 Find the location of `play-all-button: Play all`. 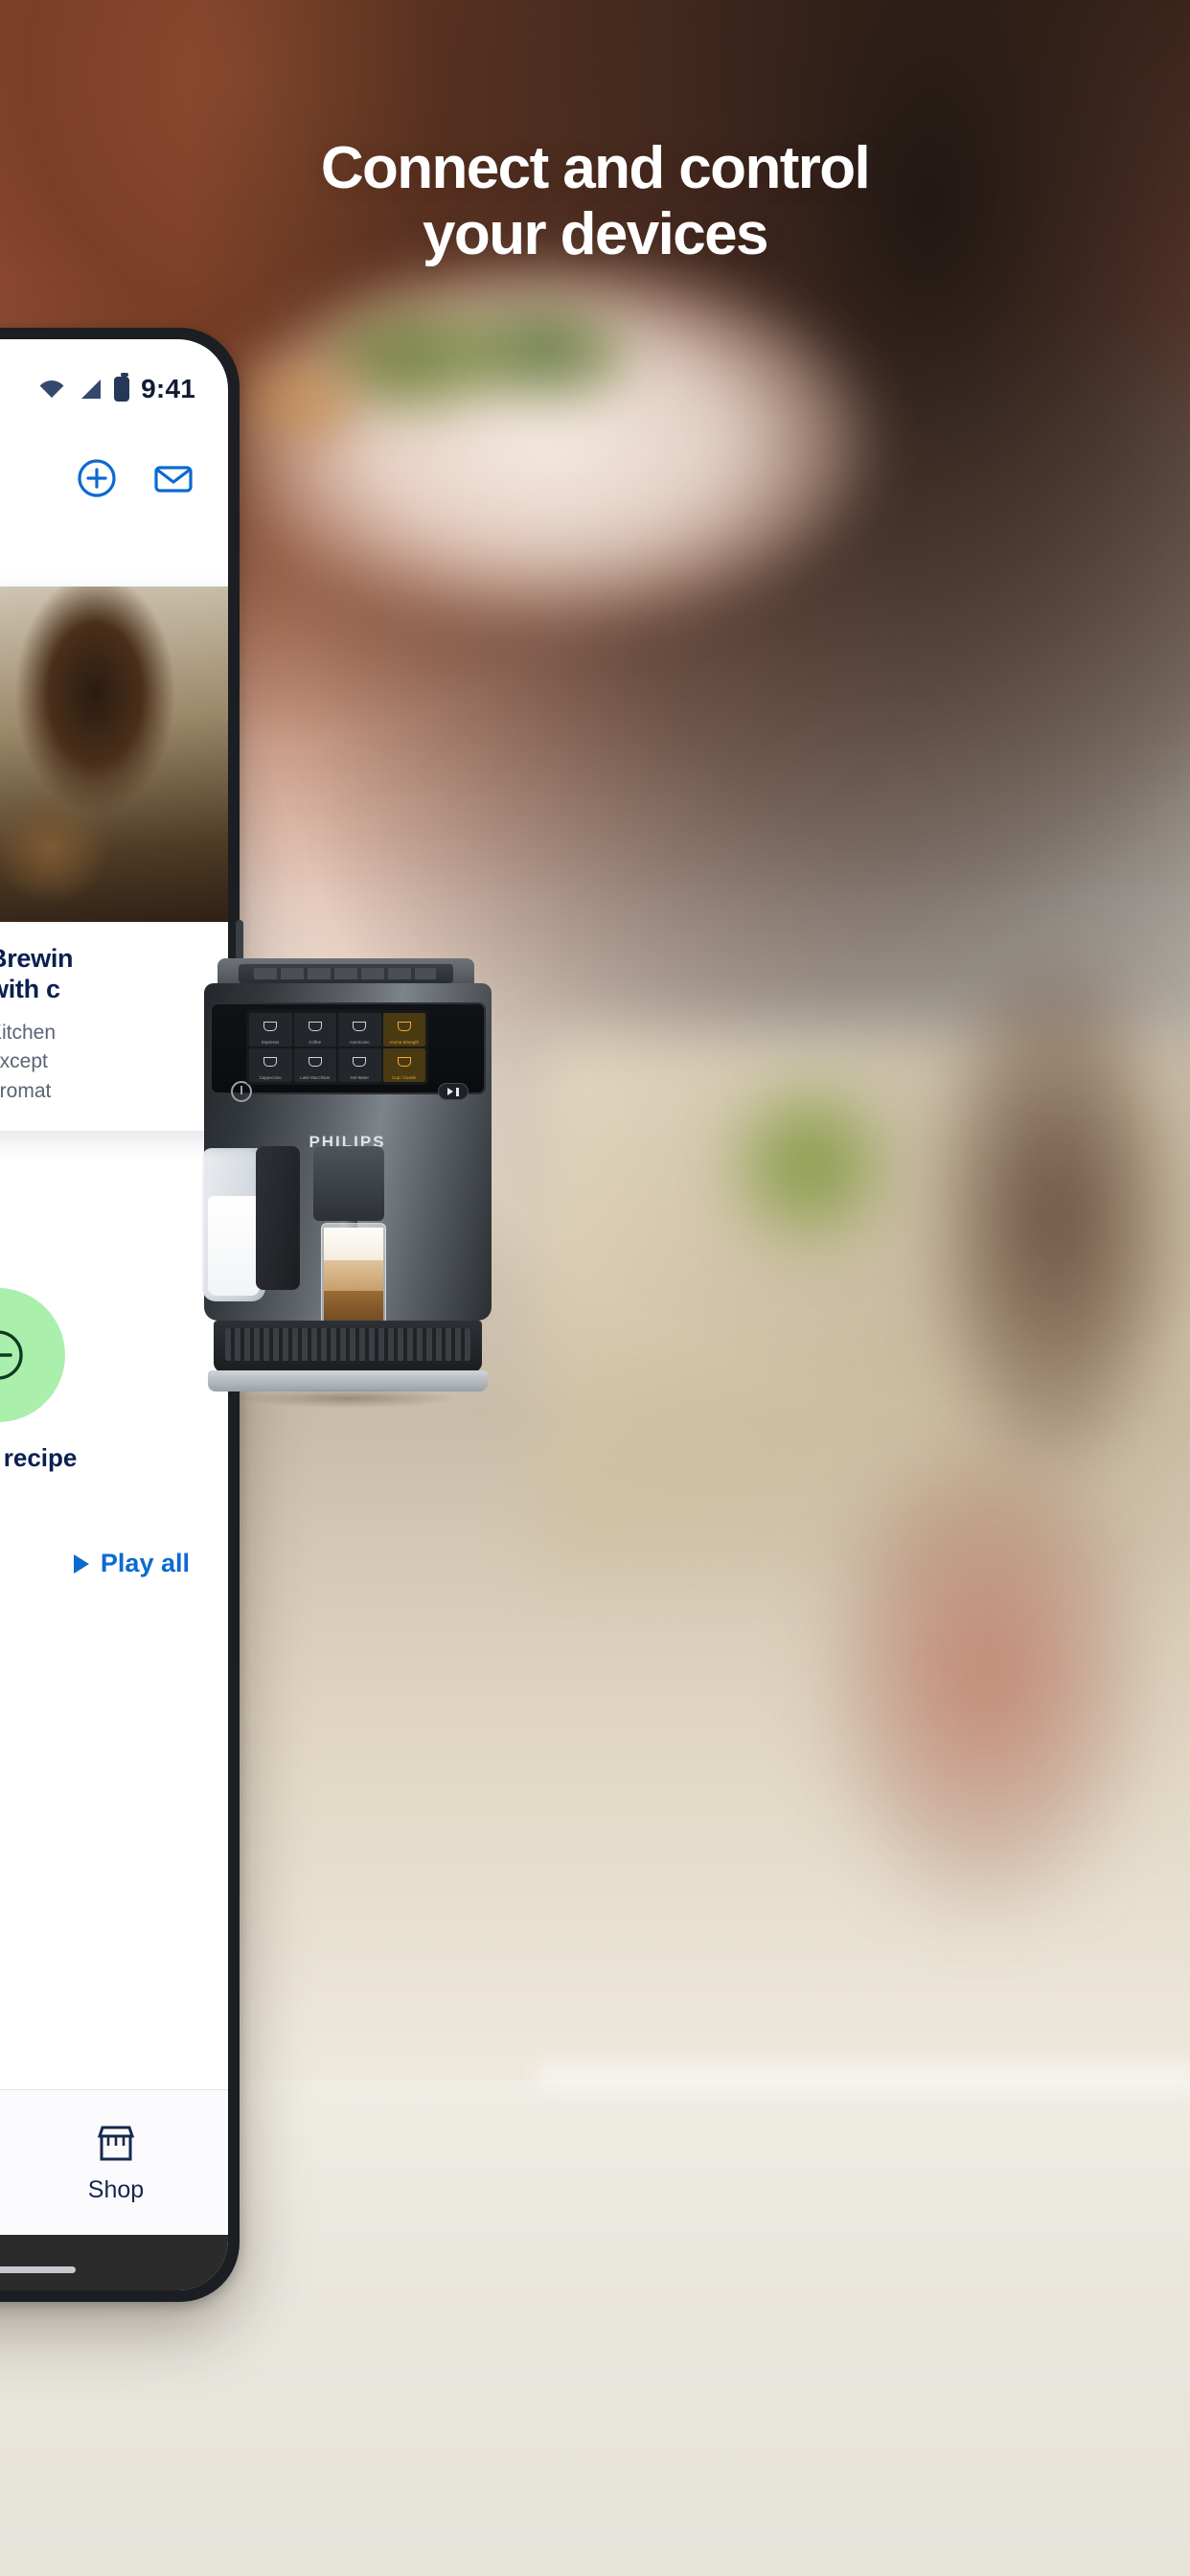

play-all-button: Play all is located at coordinates (132, 1563).